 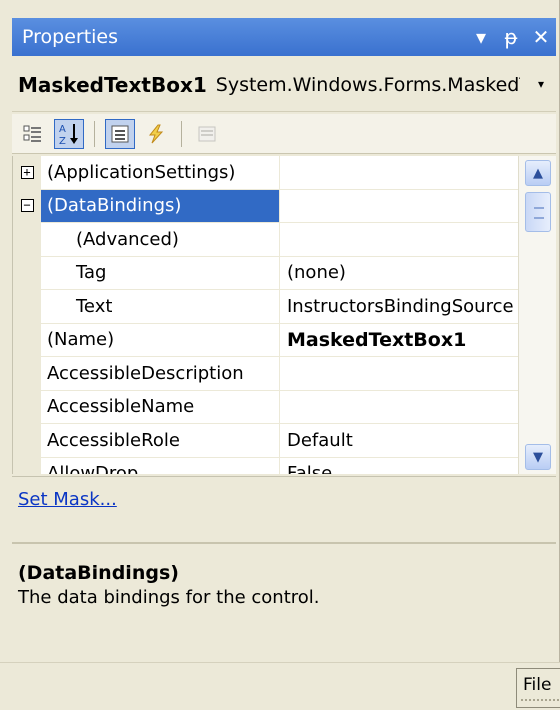 I want to click on close-icon: ✕, so click(x=541, y=37).